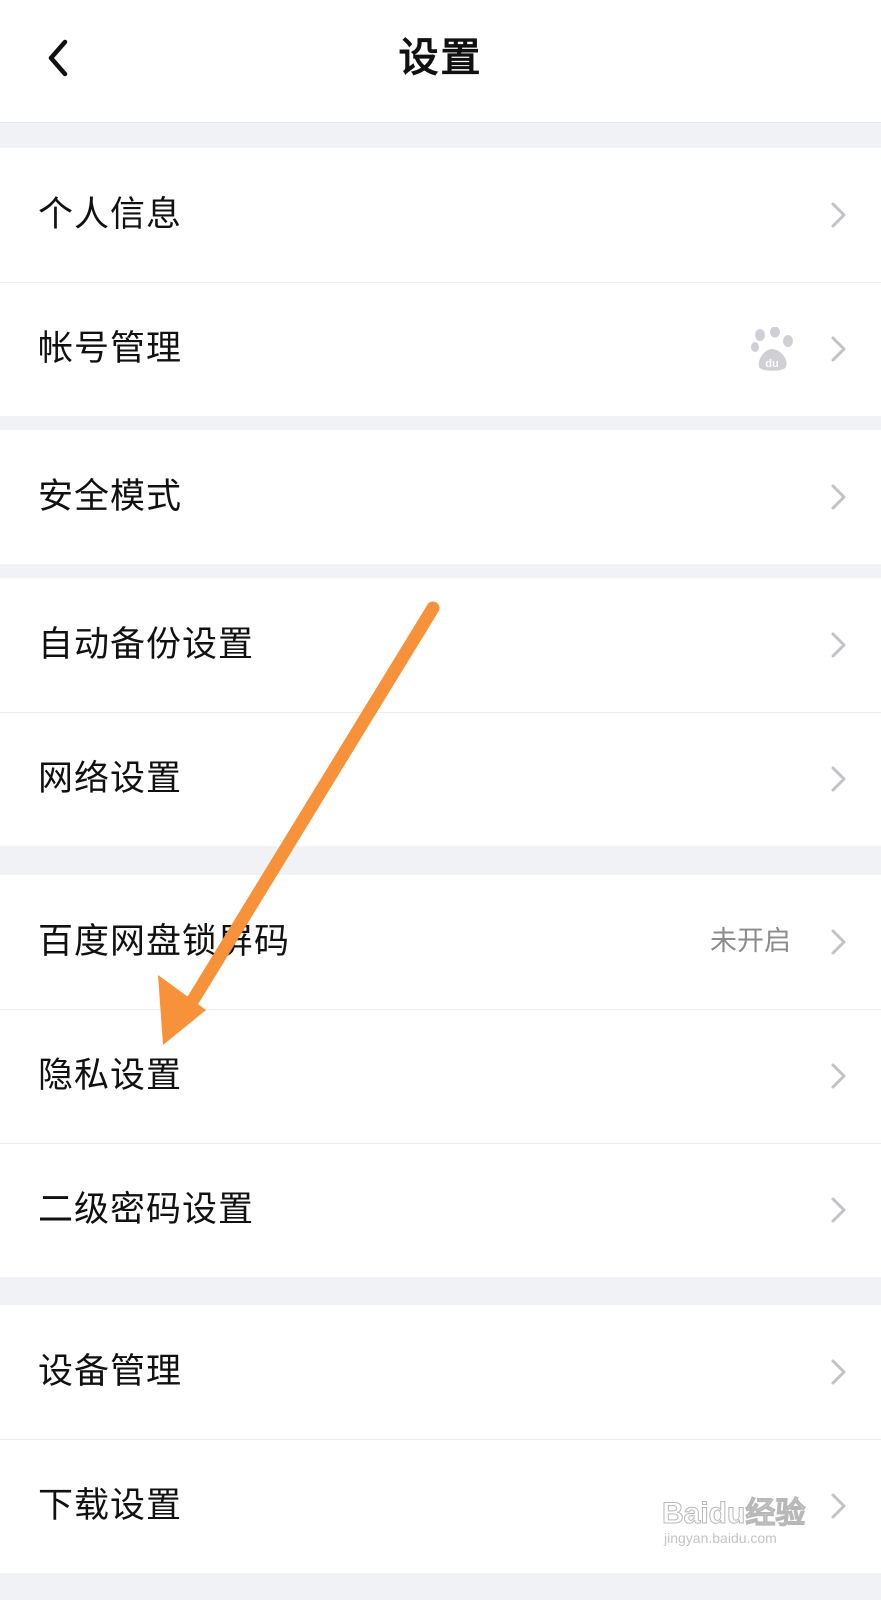  What do you see at coordinates (110, 1076) in the screenshot?
I see `settings-item-label: 隐私设置` at bounding box center [110, 1076].